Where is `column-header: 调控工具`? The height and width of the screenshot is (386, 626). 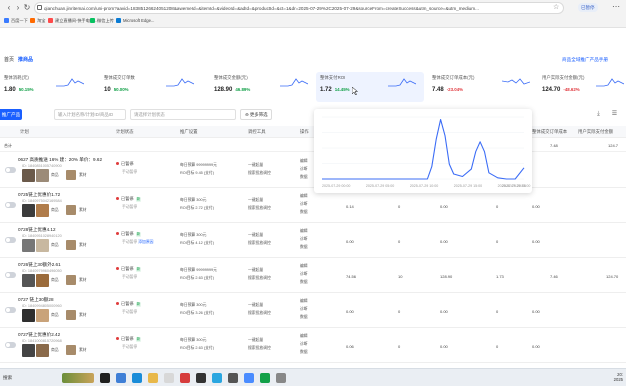 column-header: 调控工具 is located at coordinates (257, 132).